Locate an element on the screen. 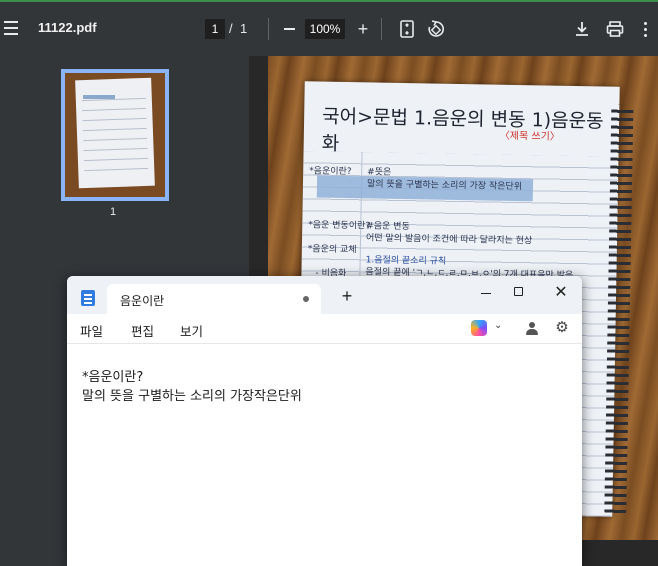 This screenshot has height=566, width=658. download-button is located at coordinates (582, 29).